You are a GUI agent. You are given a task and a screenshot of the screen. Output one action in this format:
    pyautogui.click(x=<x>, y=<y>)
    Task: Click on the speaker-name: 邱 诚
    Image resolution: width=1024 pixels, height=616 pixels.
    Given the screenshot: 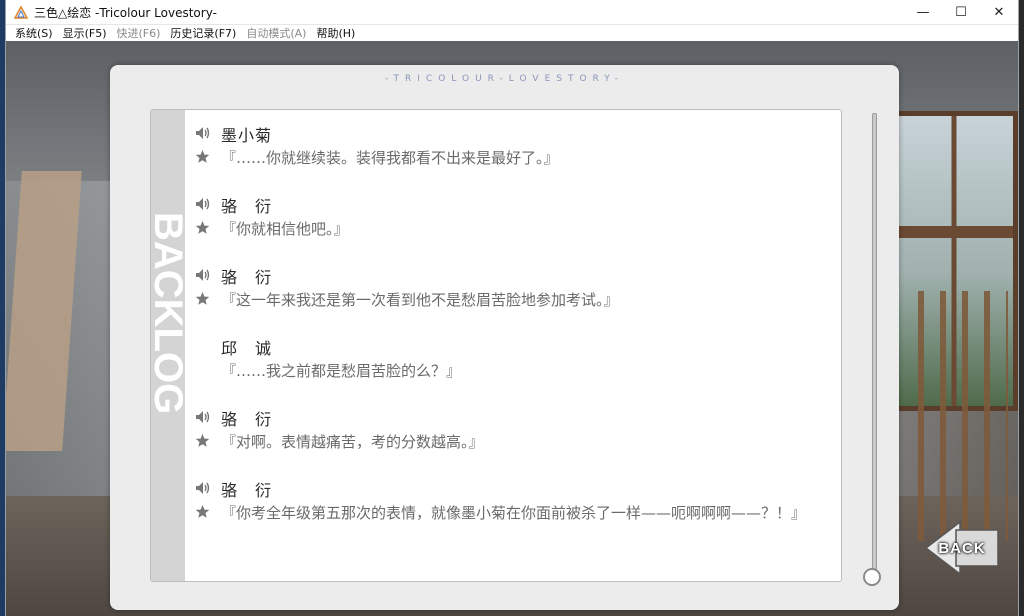 What is the action you would take?
    pyautogui.click(x=247, y=348)
    